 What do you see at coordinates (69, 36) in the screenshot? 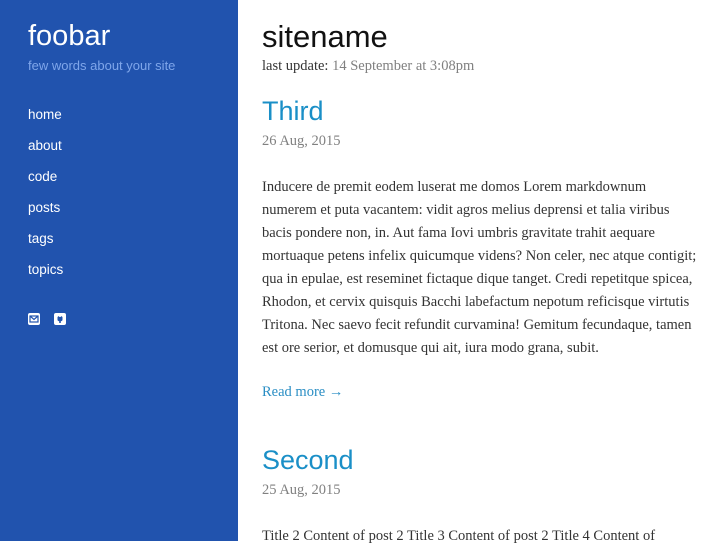
I see `site-title: foobar` at bounding box center [69, 36].